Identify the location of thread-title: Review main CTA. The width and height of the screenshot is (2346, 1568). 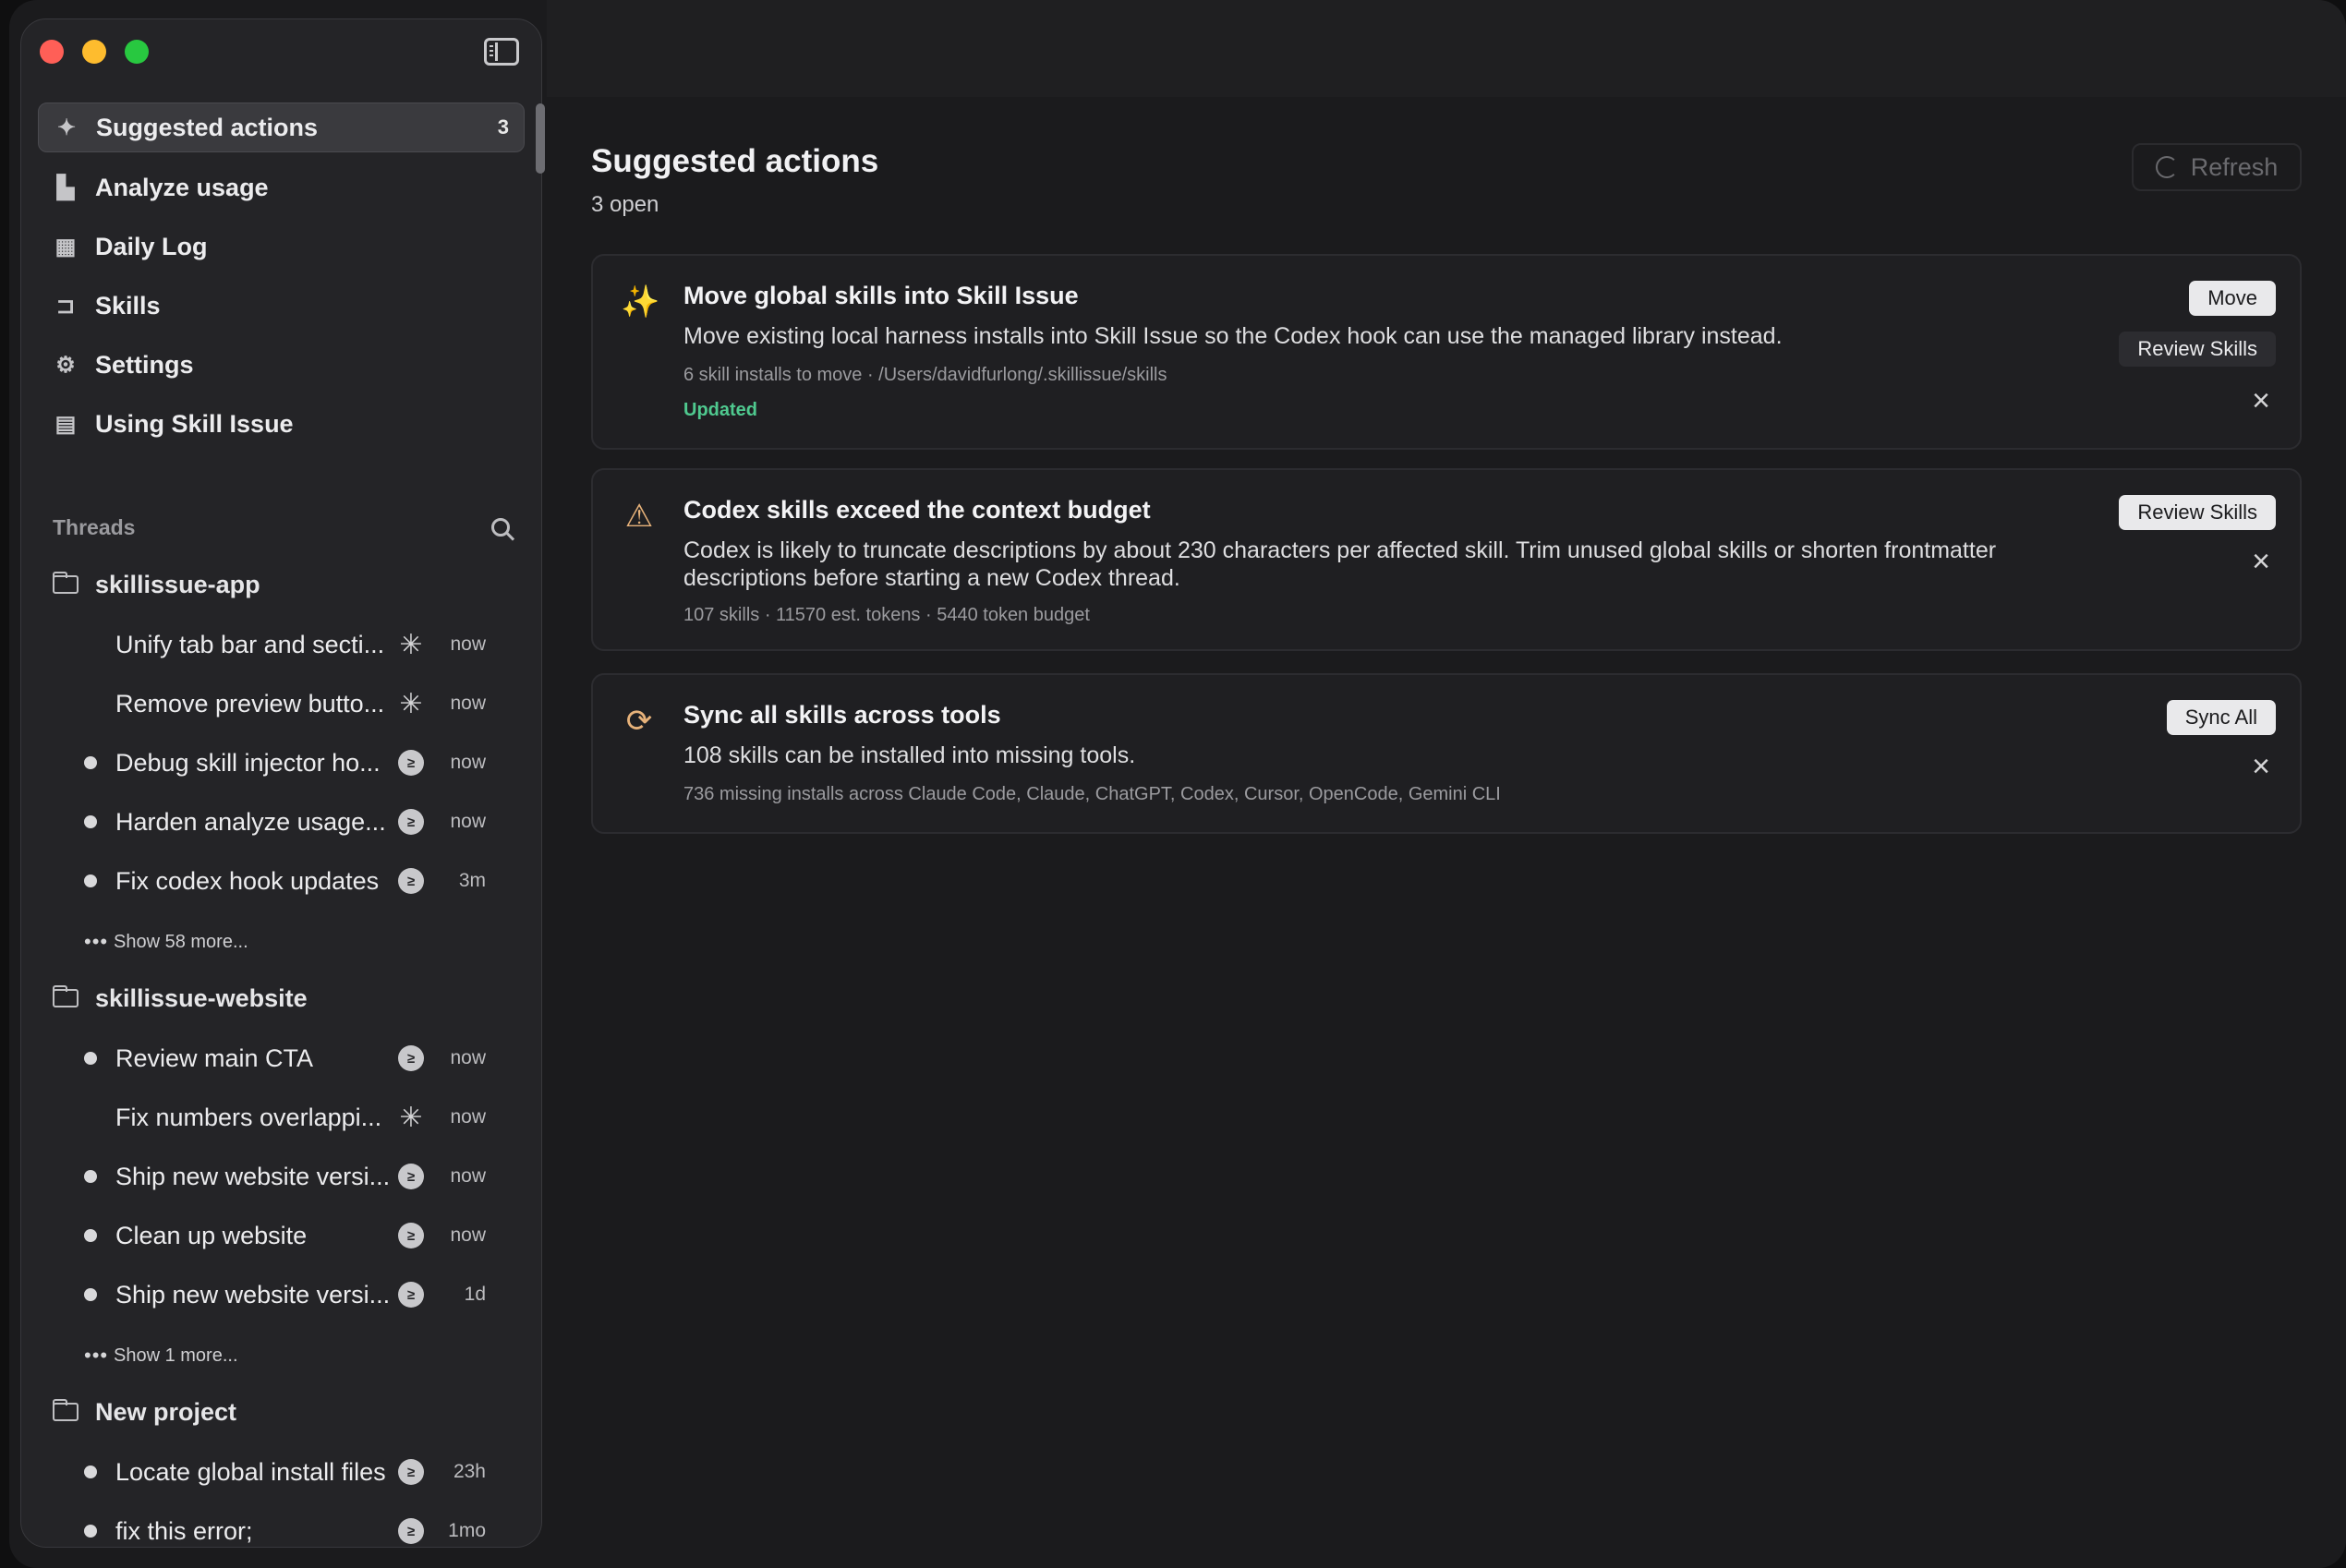
(214, 1057).